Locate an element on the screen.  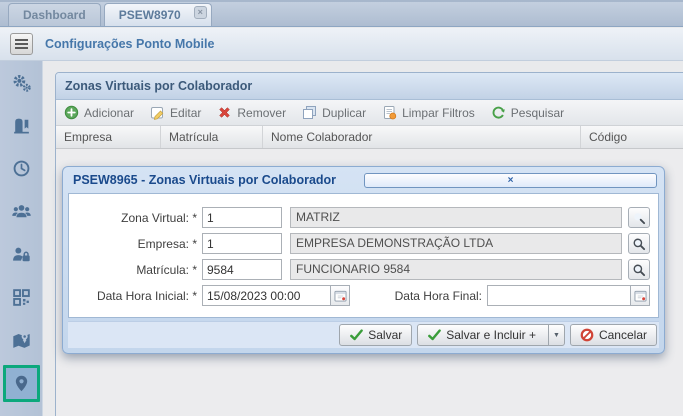
location-pin-icon is located at coordinates (21, 383).